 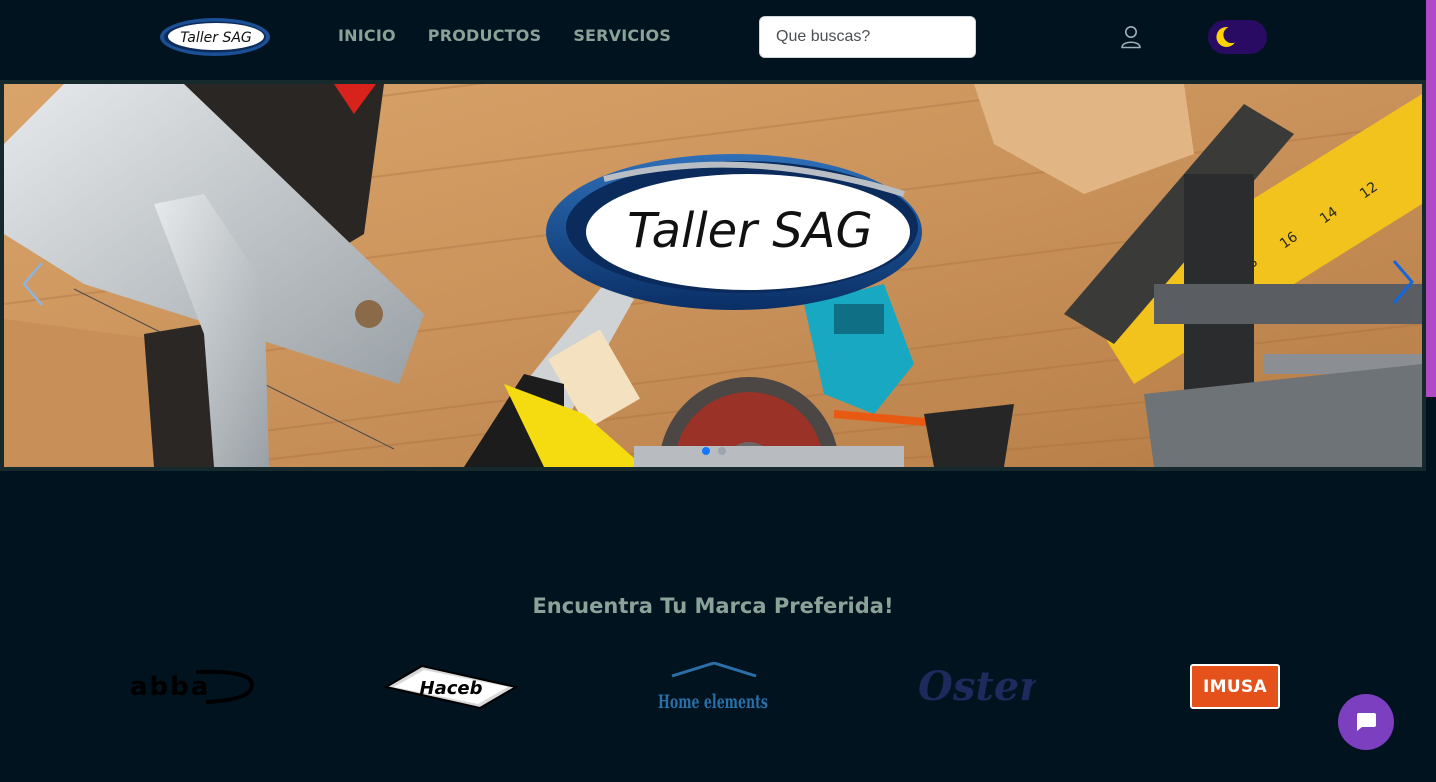 I want to click on chat-icon, so click(x=1366, y=722).